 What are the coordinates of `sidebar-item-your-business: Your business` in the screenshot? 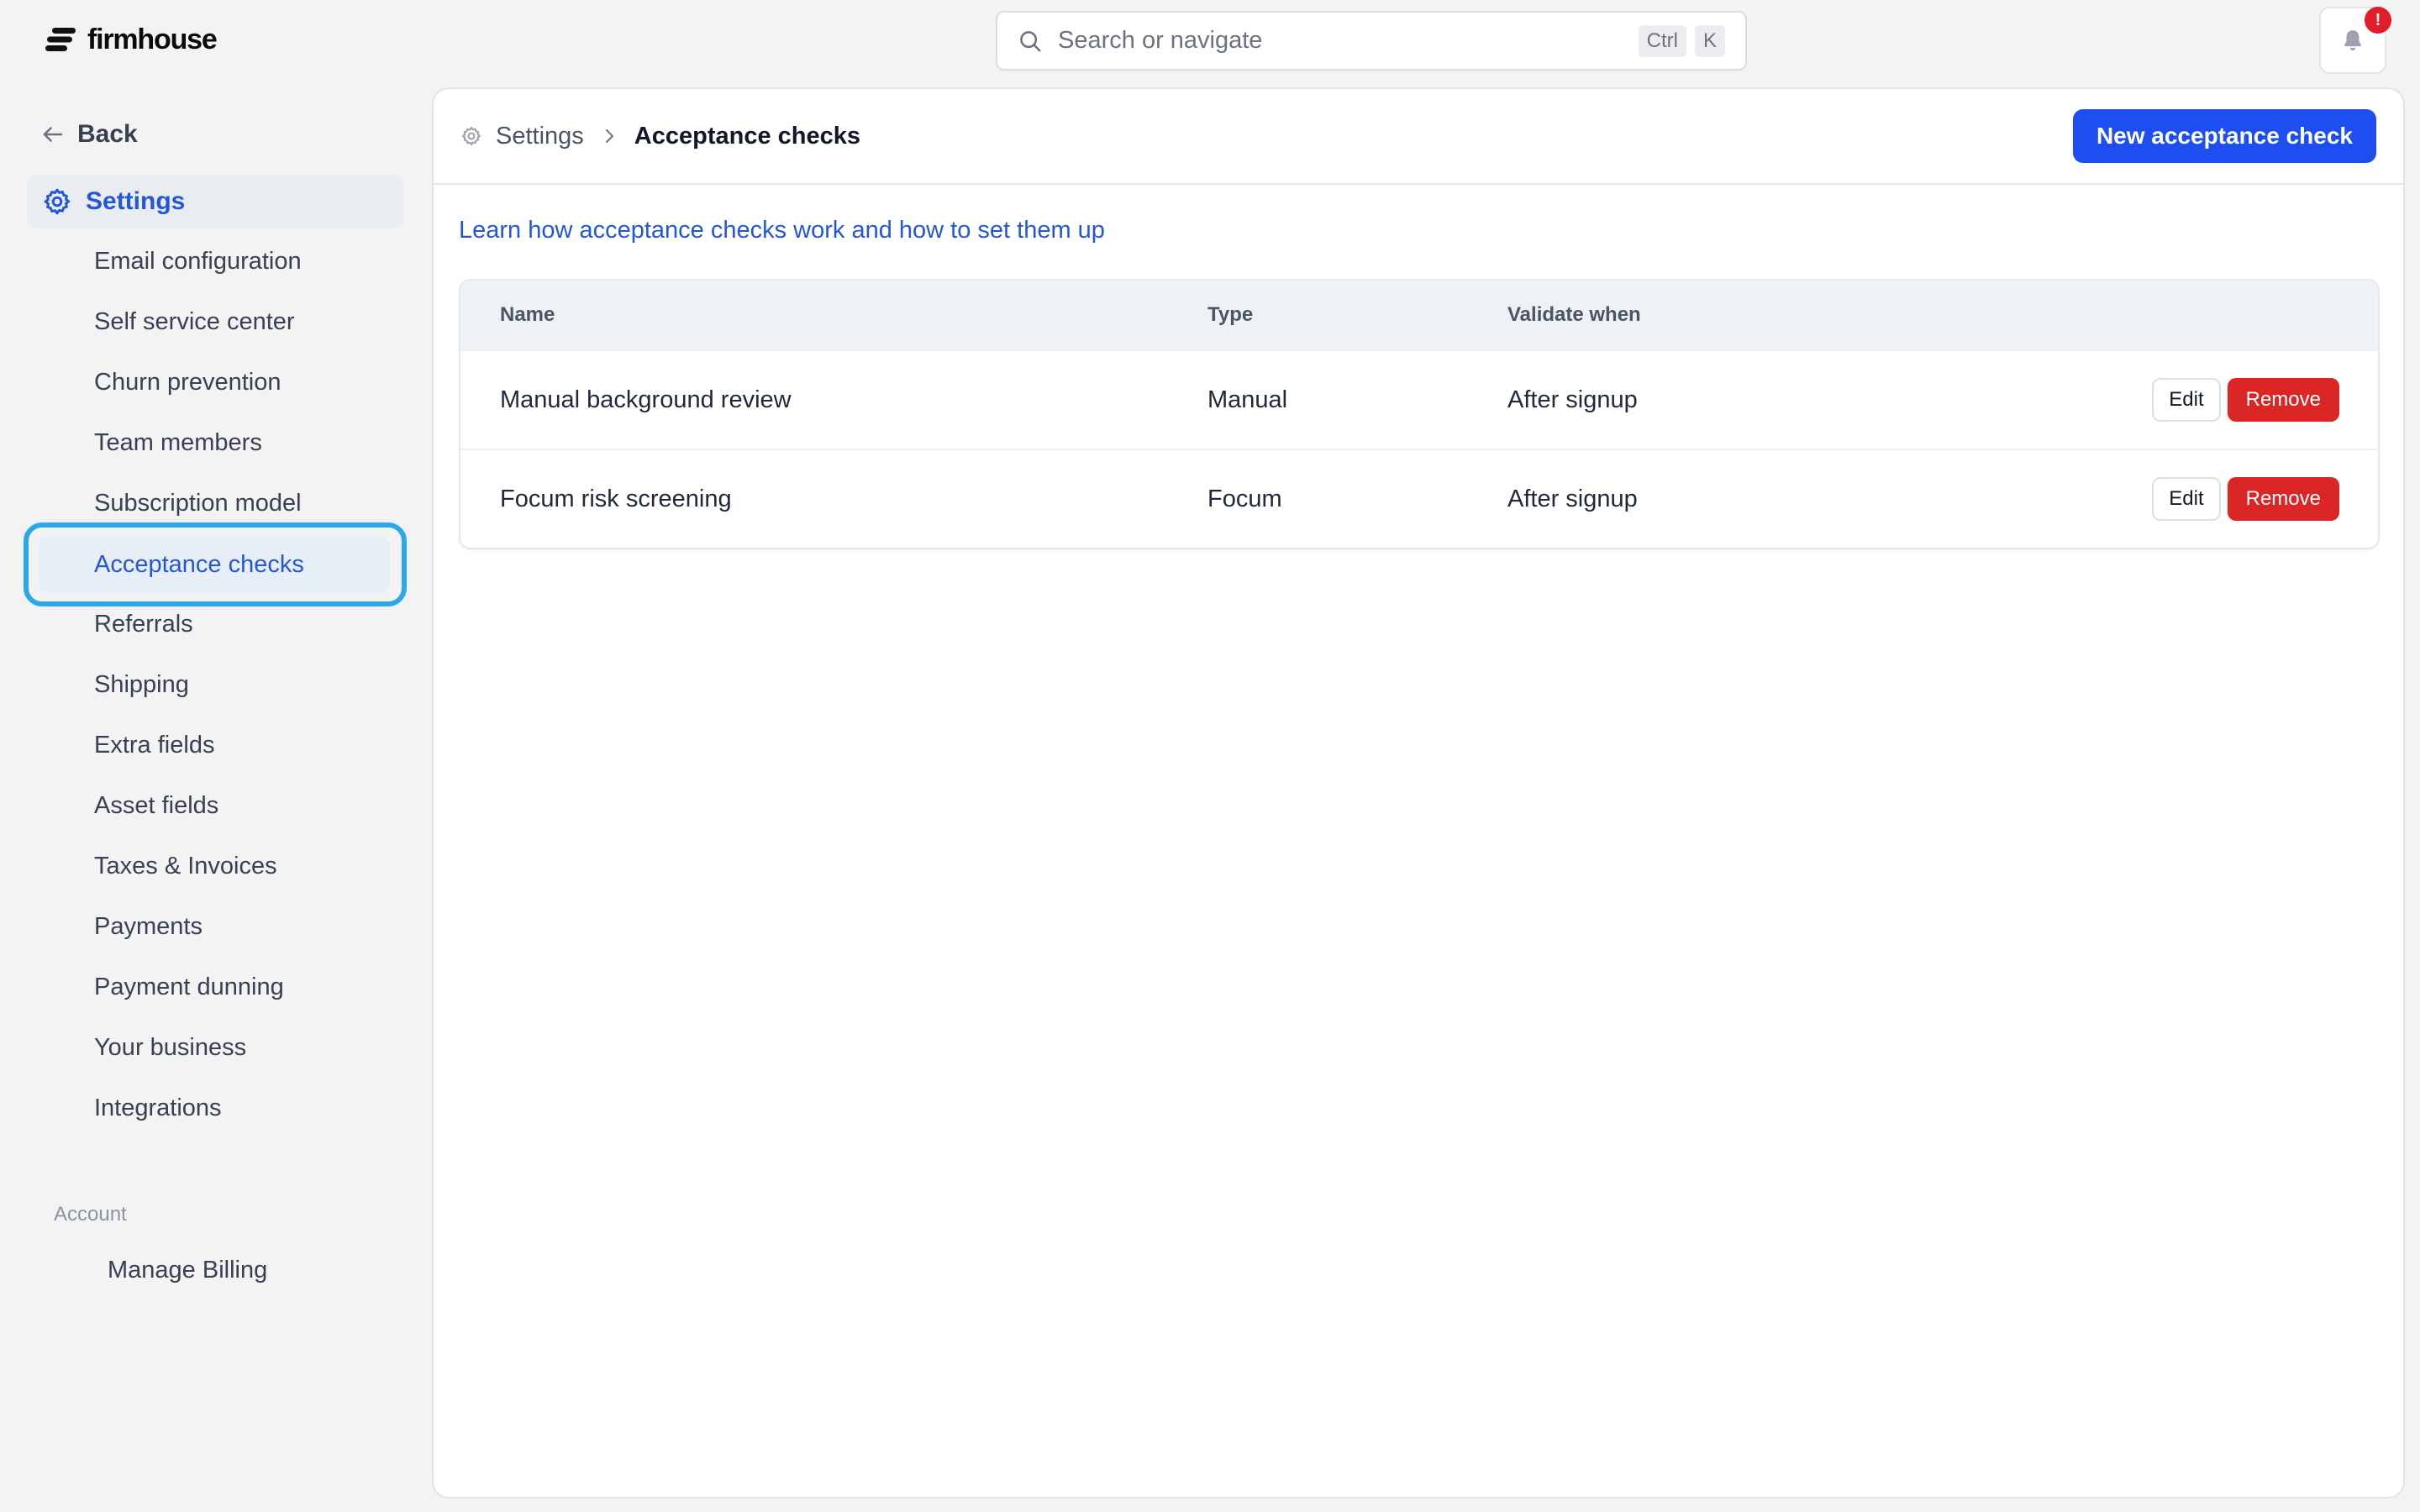 It's located at (246, 1047).